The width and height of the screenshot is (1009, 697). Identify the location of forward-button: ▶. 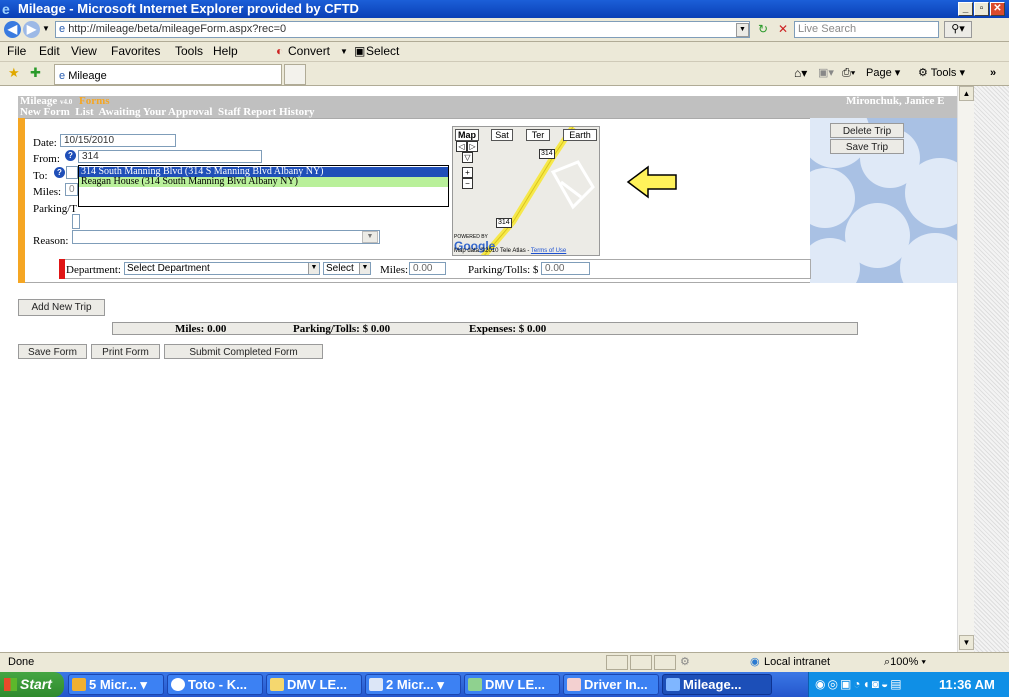
(31, 29).